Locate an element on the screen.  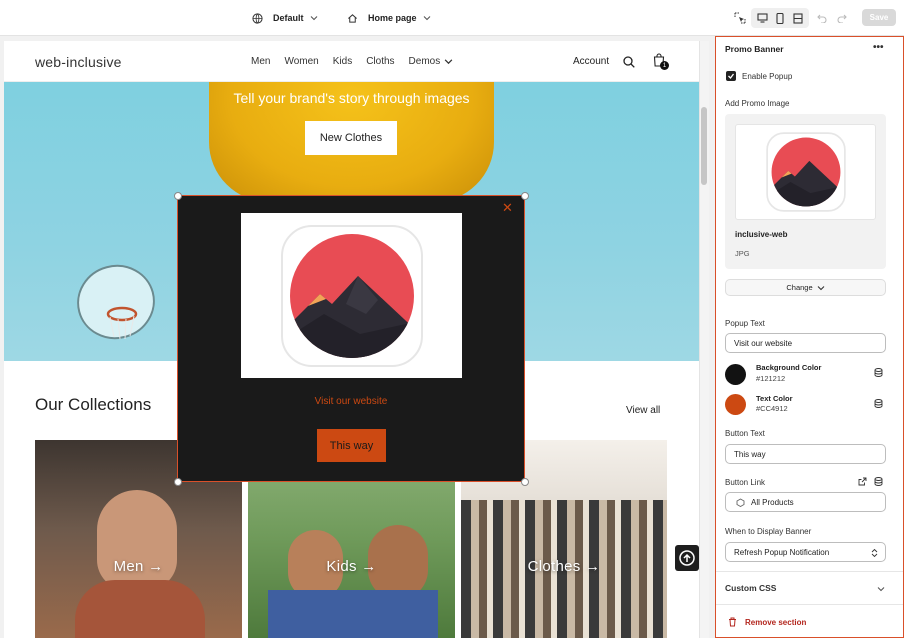
editor-topbar: Default Home page Save is located at coordinates (452, 18).